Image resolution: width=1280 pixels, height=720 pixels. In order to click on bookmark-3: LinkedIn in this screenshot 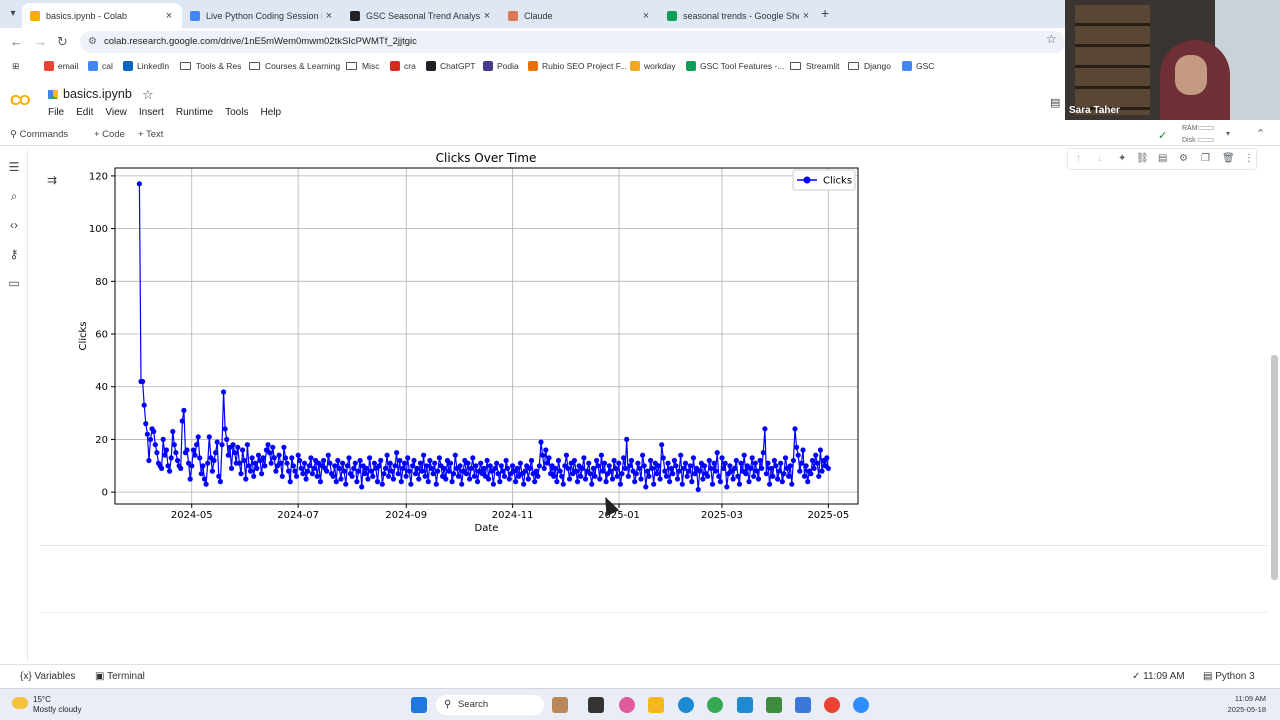, I will do `click(146, 66)`.